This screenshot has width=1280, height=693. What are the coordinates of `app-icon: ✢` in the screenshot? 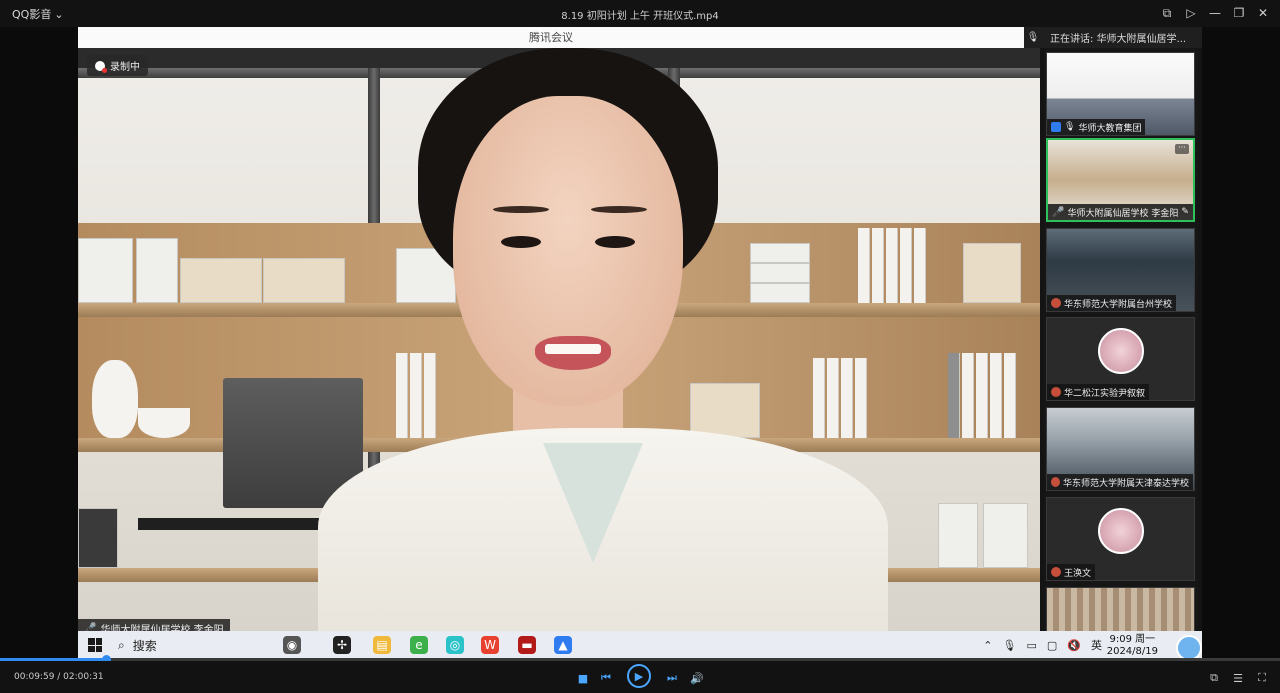 It's located at (342, 645).